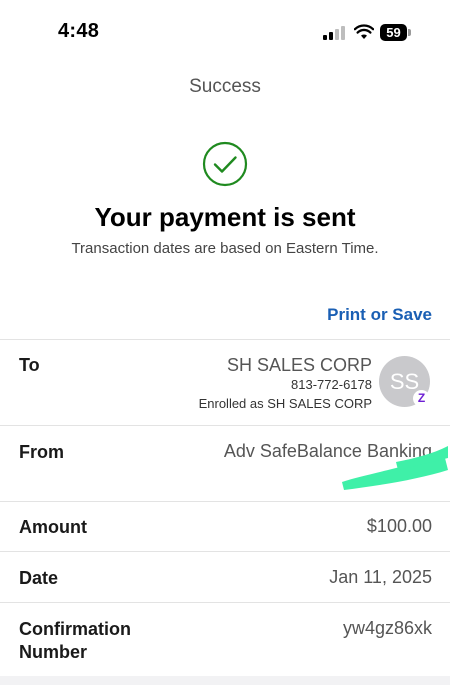  I want to click on recipient-phone: 813-772-6178, so click(331, 384).